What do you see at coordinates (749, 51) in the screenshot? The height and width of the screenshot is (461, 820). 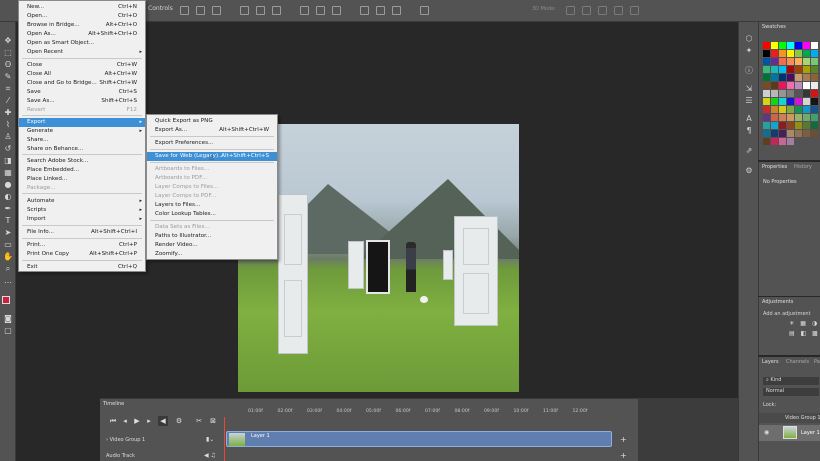 I see `brush-panel-icon: ✦` at bounding box center [749, 51].